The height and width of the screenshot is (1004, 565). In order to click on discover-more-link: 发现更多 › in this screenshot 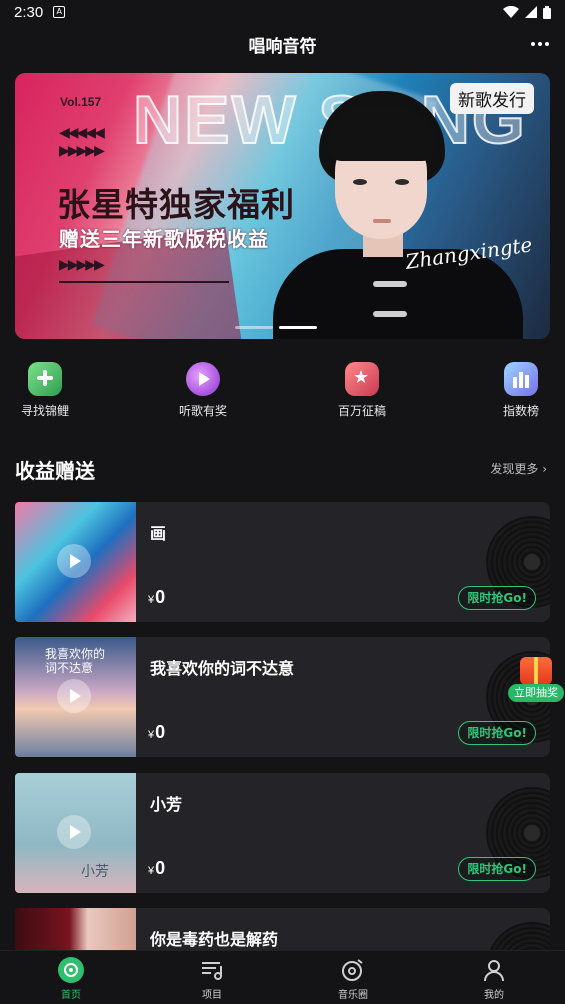, I will do `click(518, 468)`.